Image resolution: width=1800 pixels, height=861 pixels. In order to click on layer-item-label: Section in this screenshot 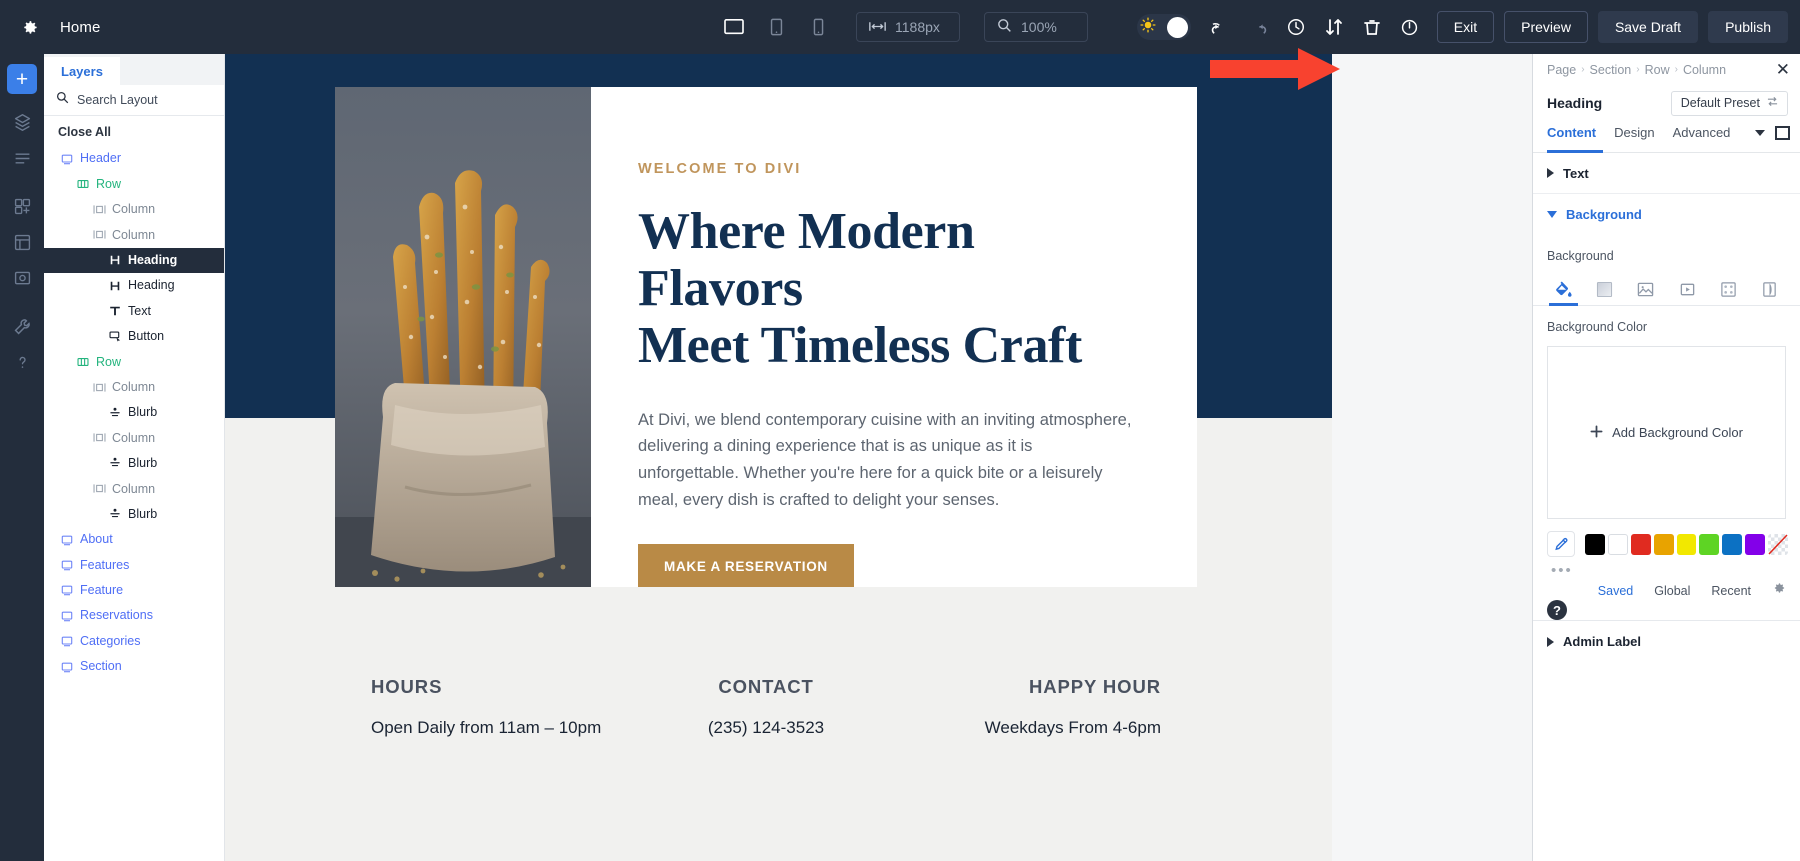, I will do `click(101, 666)`.